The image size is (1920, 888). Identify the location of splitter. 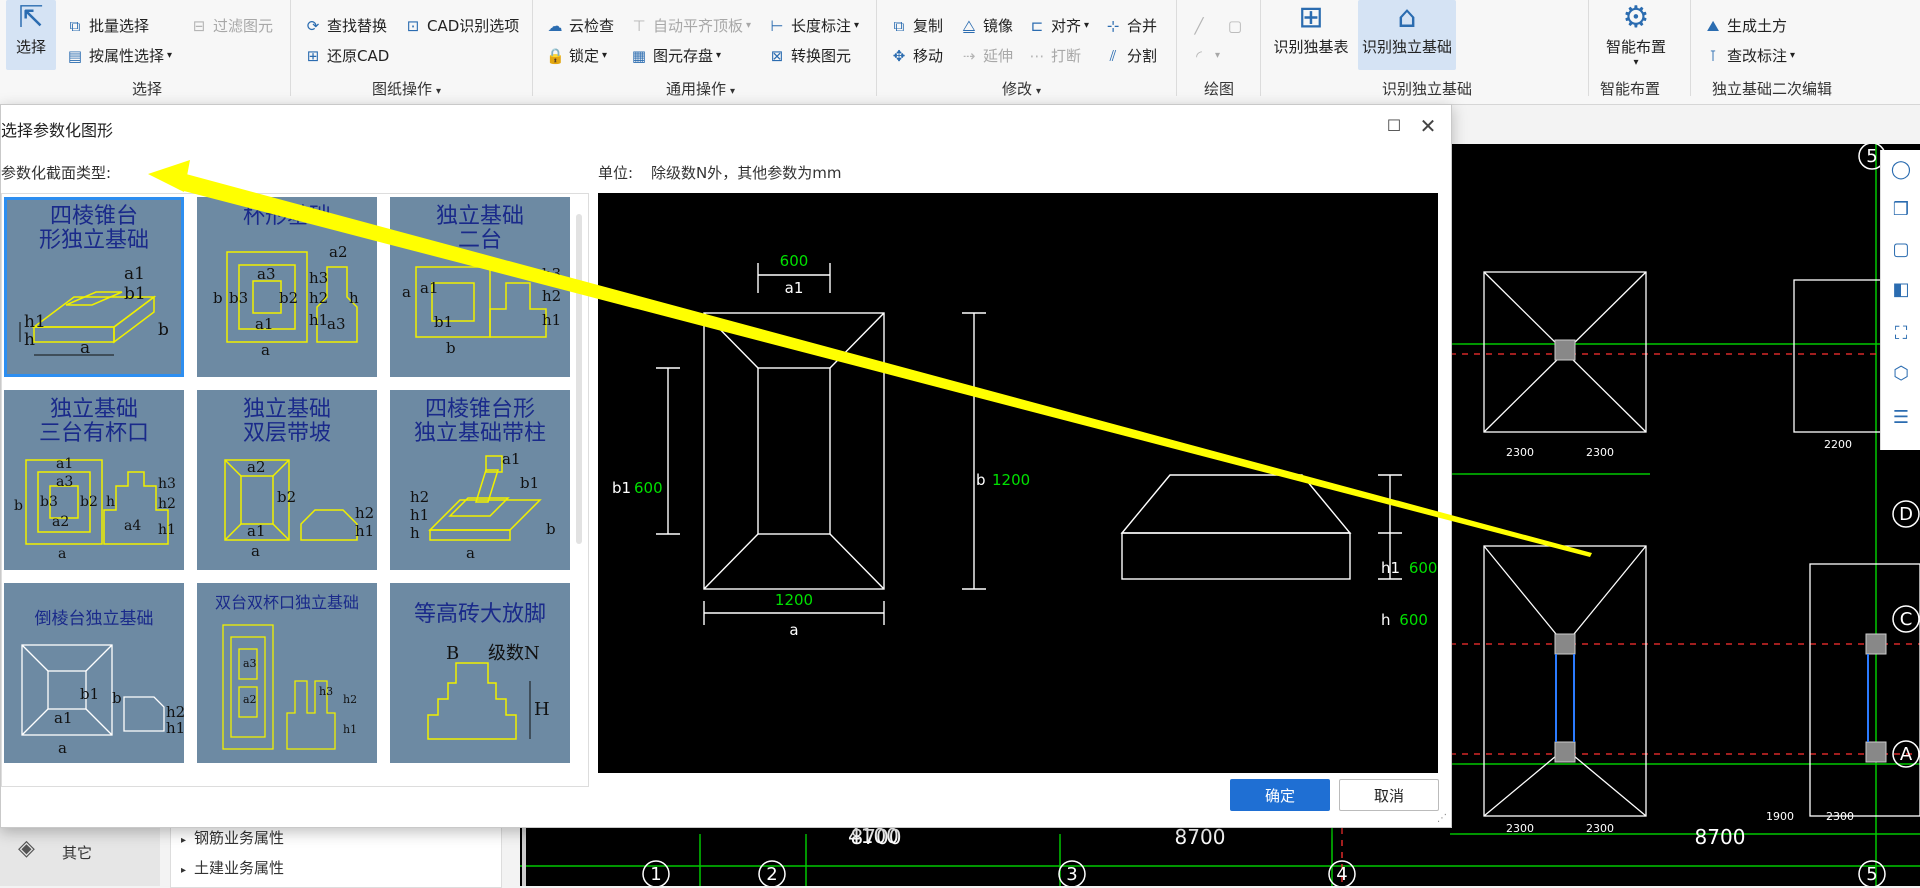
(524, 853).